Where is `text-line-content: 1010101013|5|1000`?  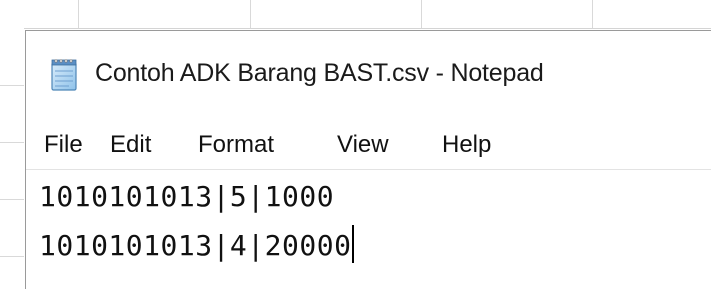
text-line-content: 1010101013|5|1000 is located at coordinates (187, 196).